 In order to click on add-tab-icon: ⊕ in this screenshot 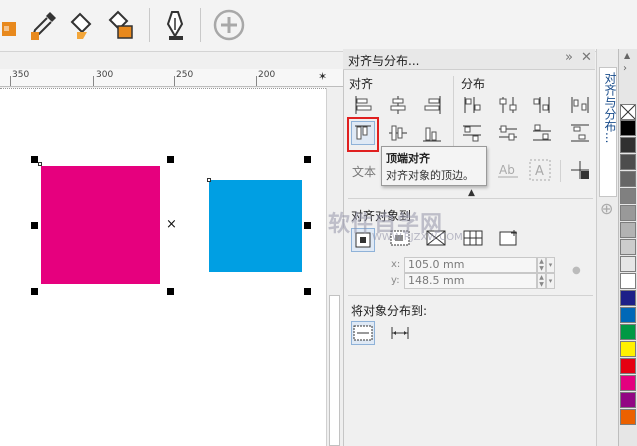, I will do `click(606, 208)`.